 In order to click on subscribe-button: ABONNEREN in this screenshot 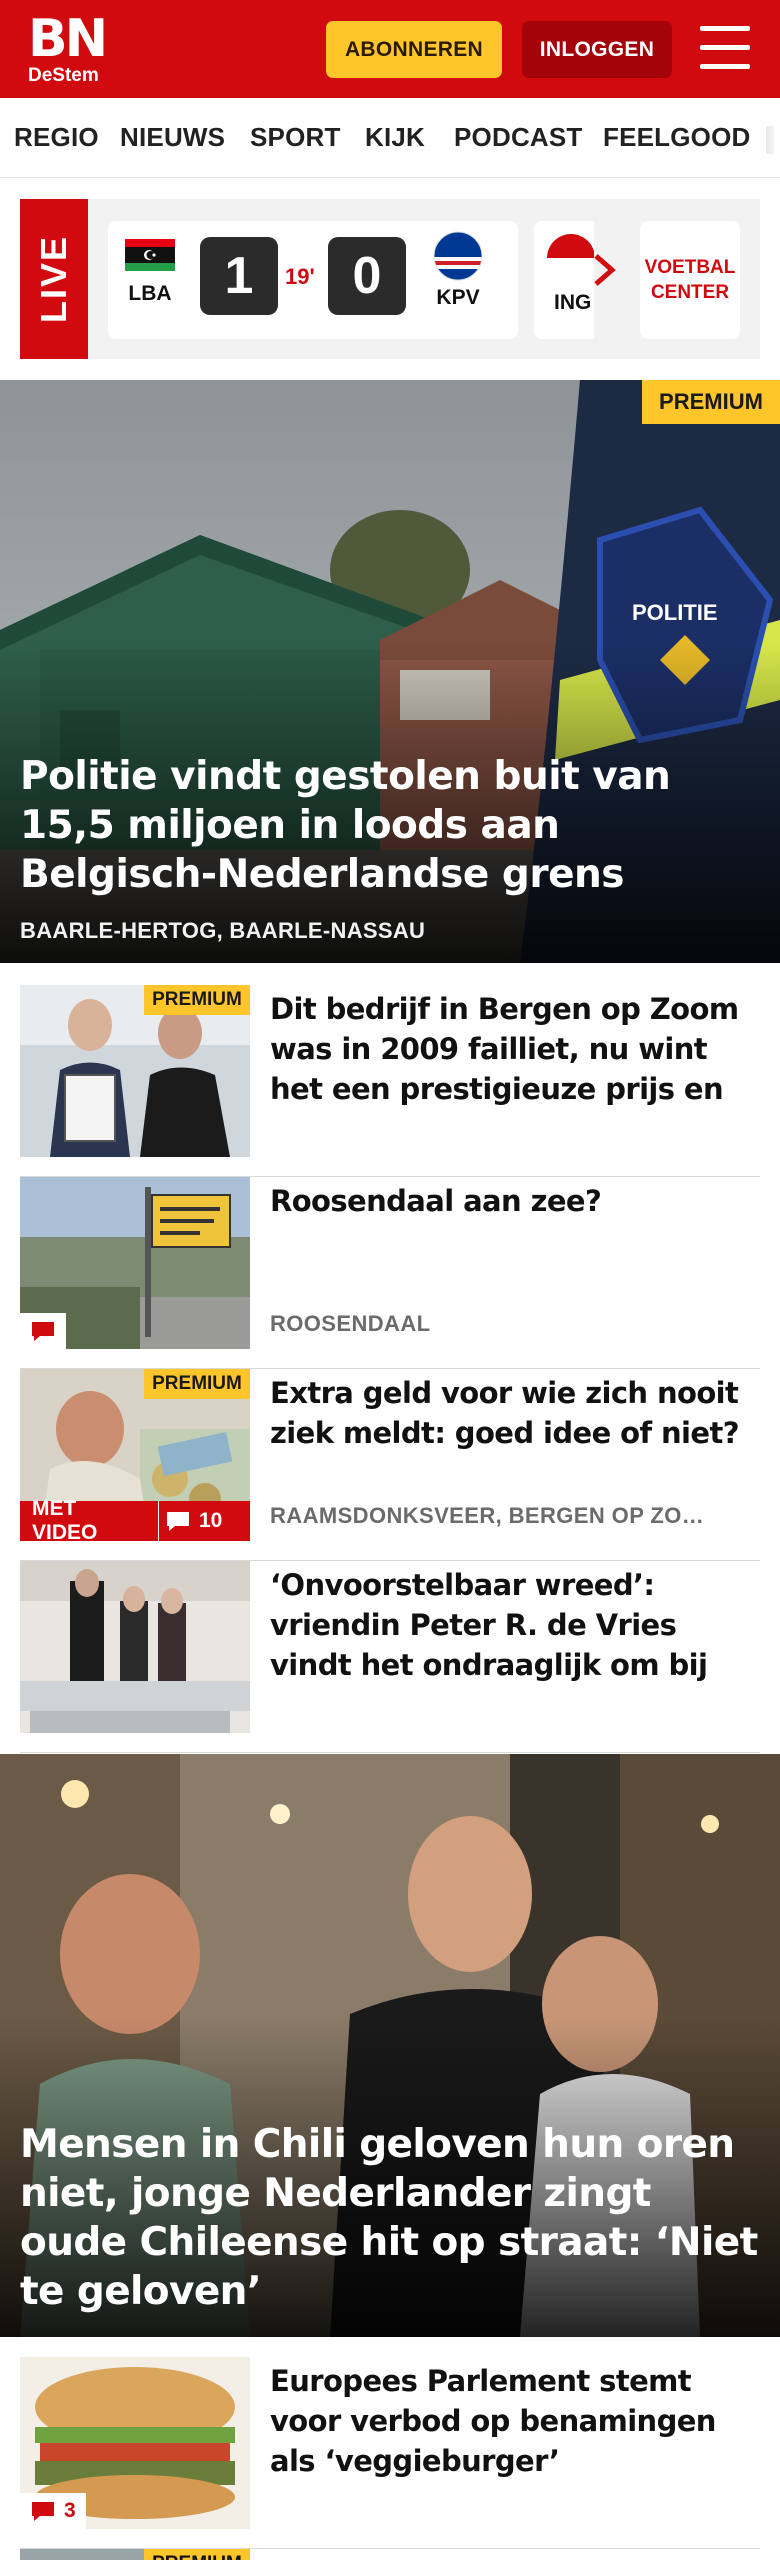, I will do `click(414, 49)`.